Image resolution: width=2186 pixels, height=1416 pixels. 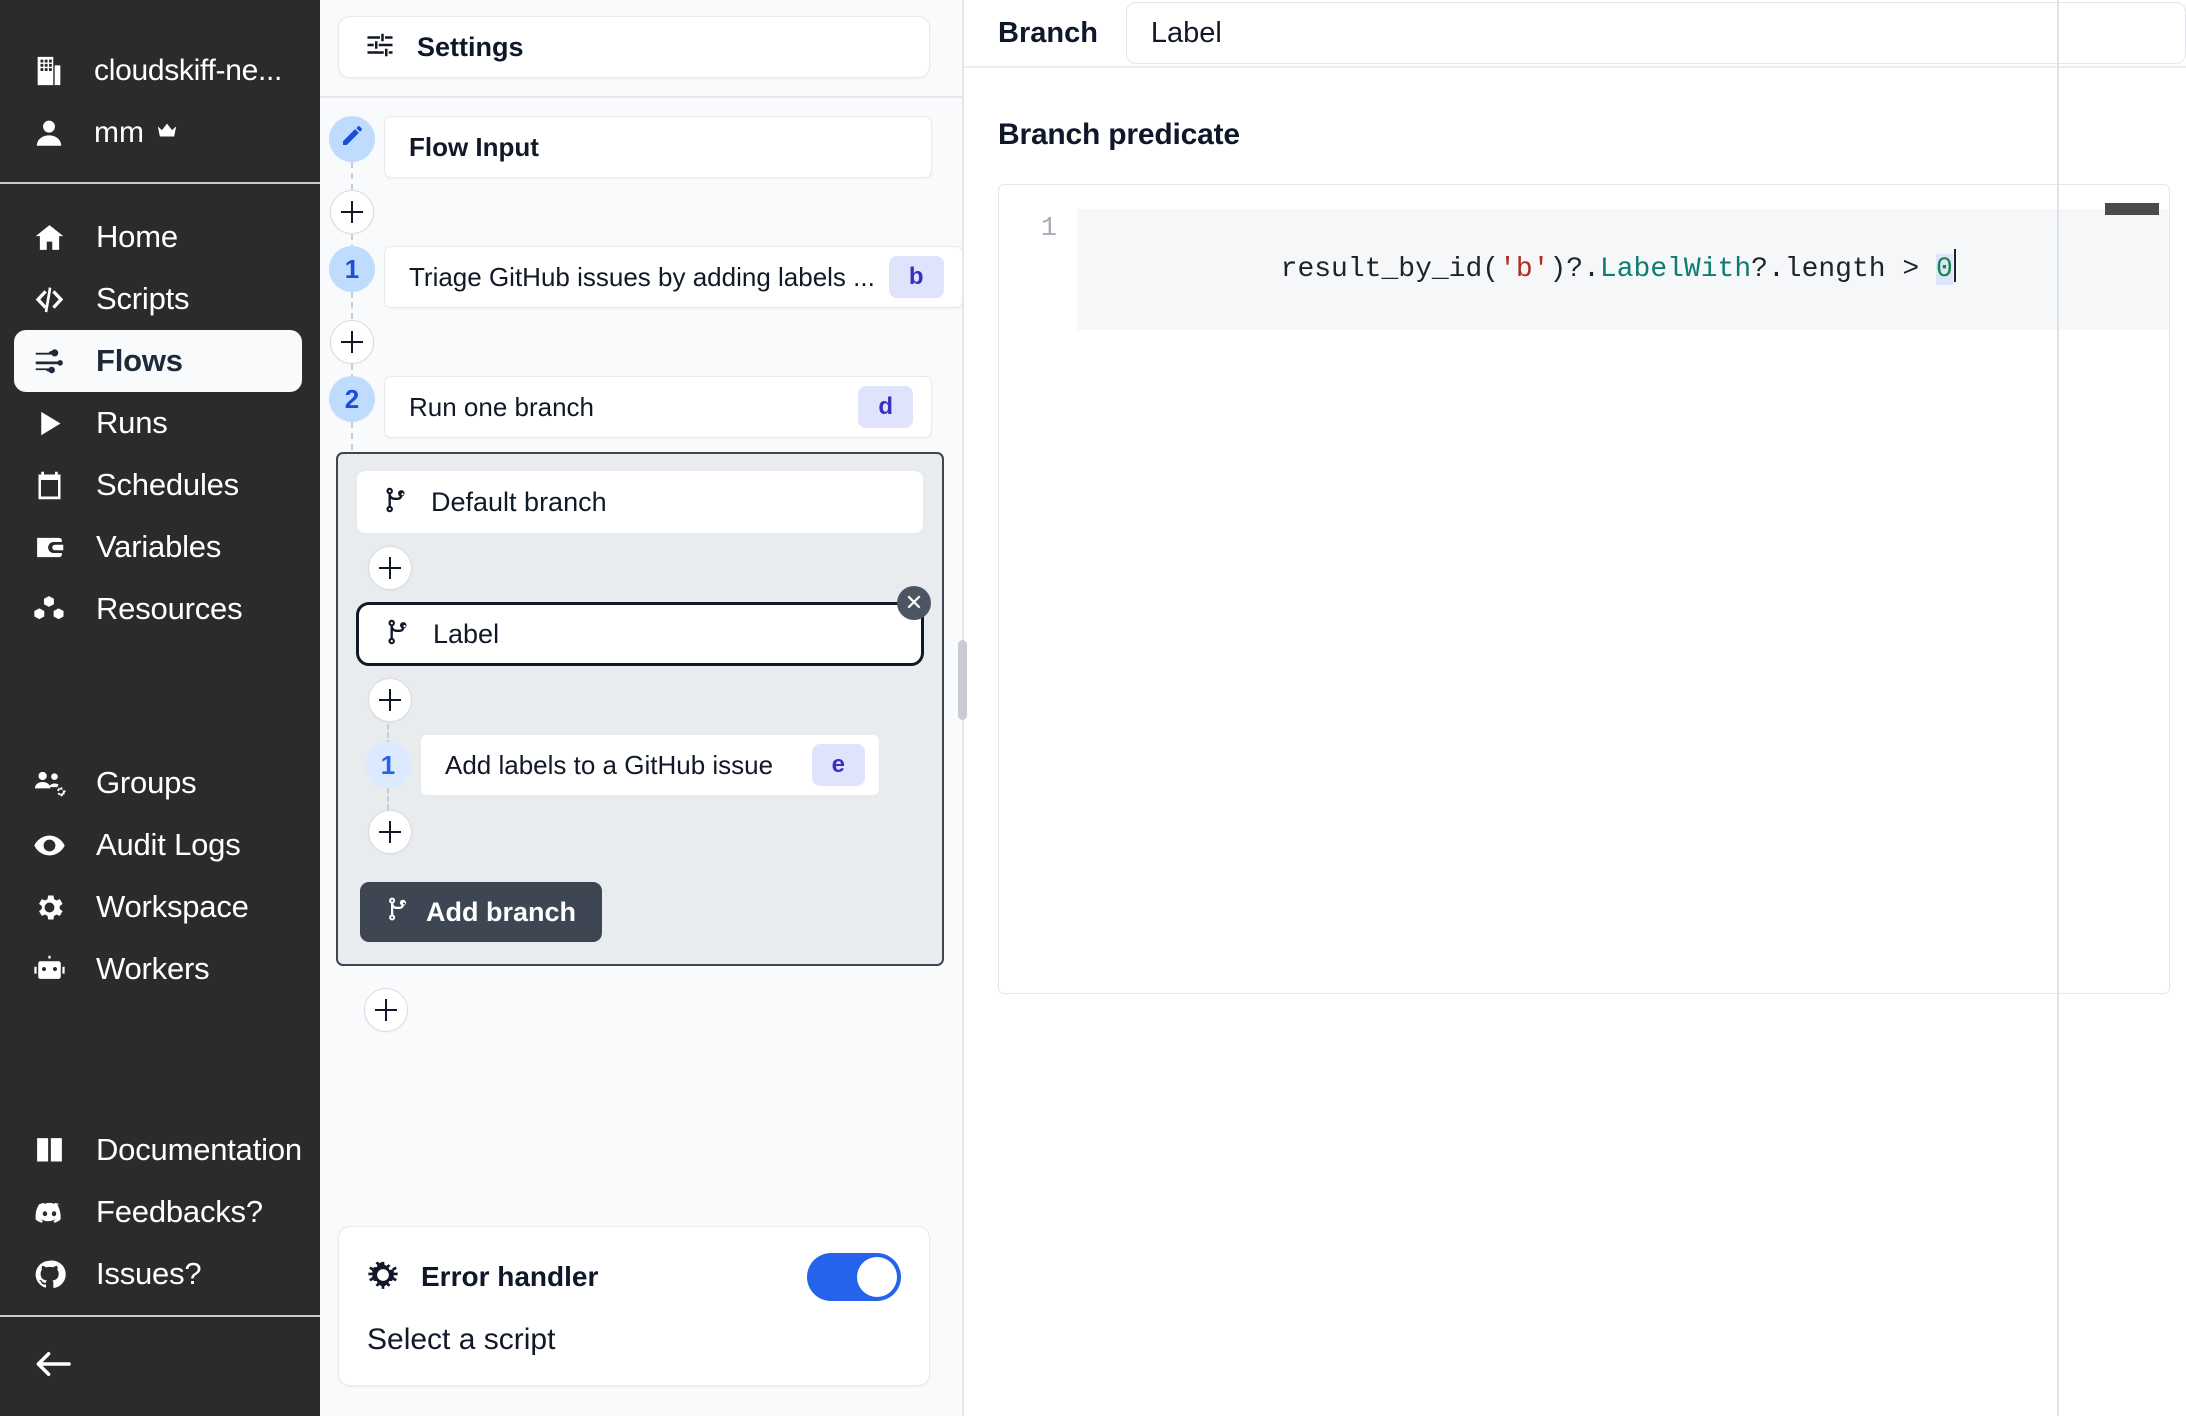 I want to click on sidebar-item-label: Documentation, so click(x=199, y=1149).